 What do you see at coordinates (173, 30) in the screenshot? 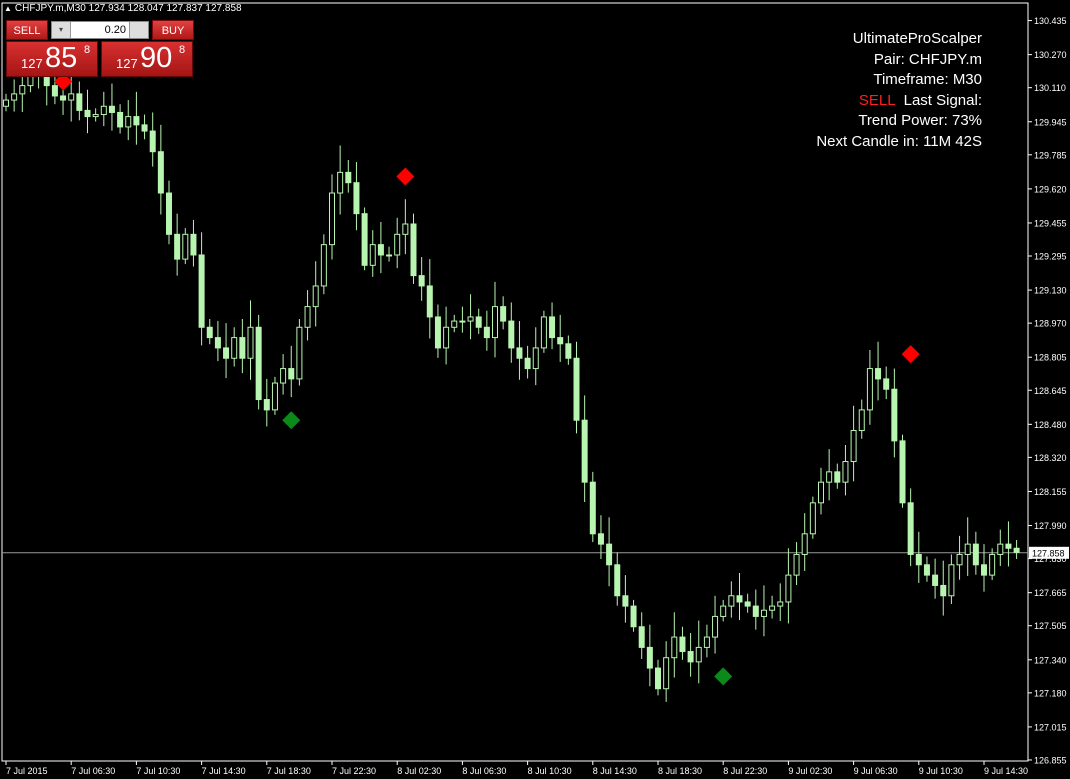
I see `buy-button: BUY` at bounding box center [173, 30].